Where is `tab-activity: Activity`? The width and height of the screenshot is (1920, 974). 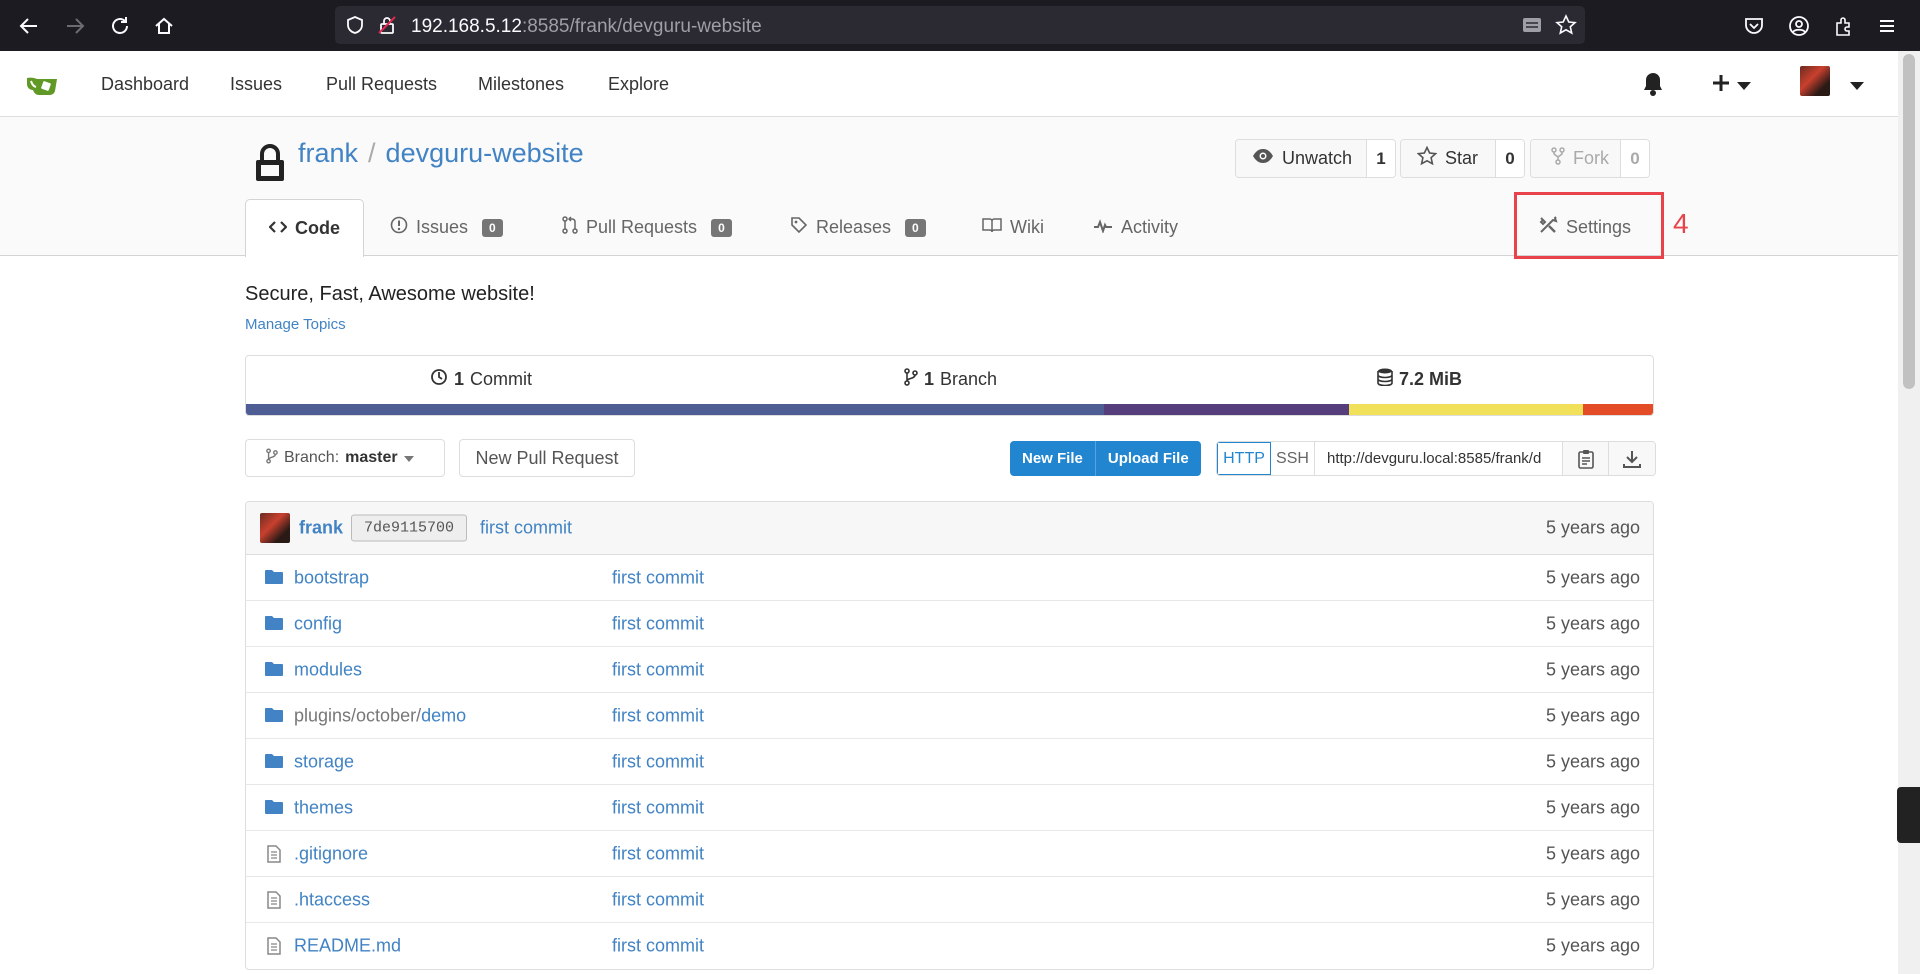 tab-activity: Activity is located at coordinates (1135, 227).